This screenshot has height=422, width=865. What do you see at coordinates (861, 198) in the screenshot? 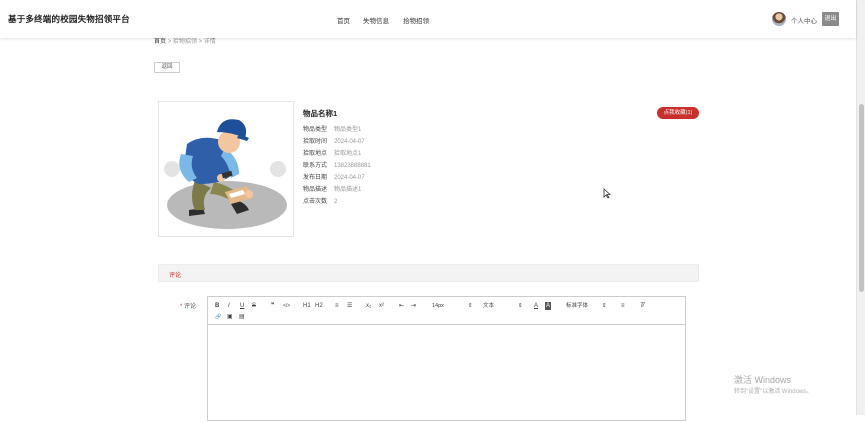
I see `scrollbar-thumb` at bounding box center [861, 198].